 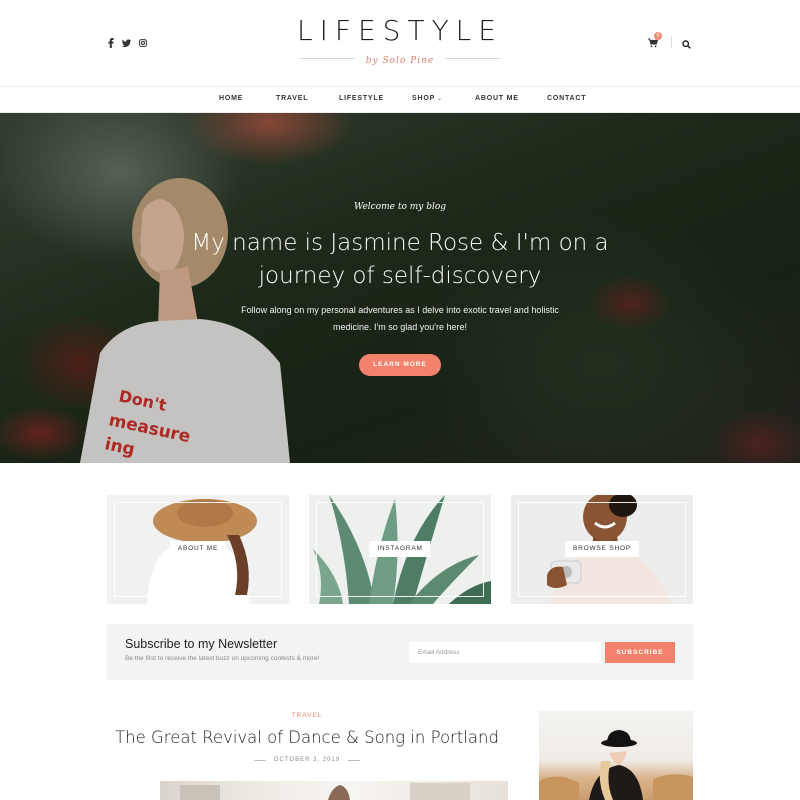 I want to click on nav-contact: CONTACT, so click(x=566, y=98).